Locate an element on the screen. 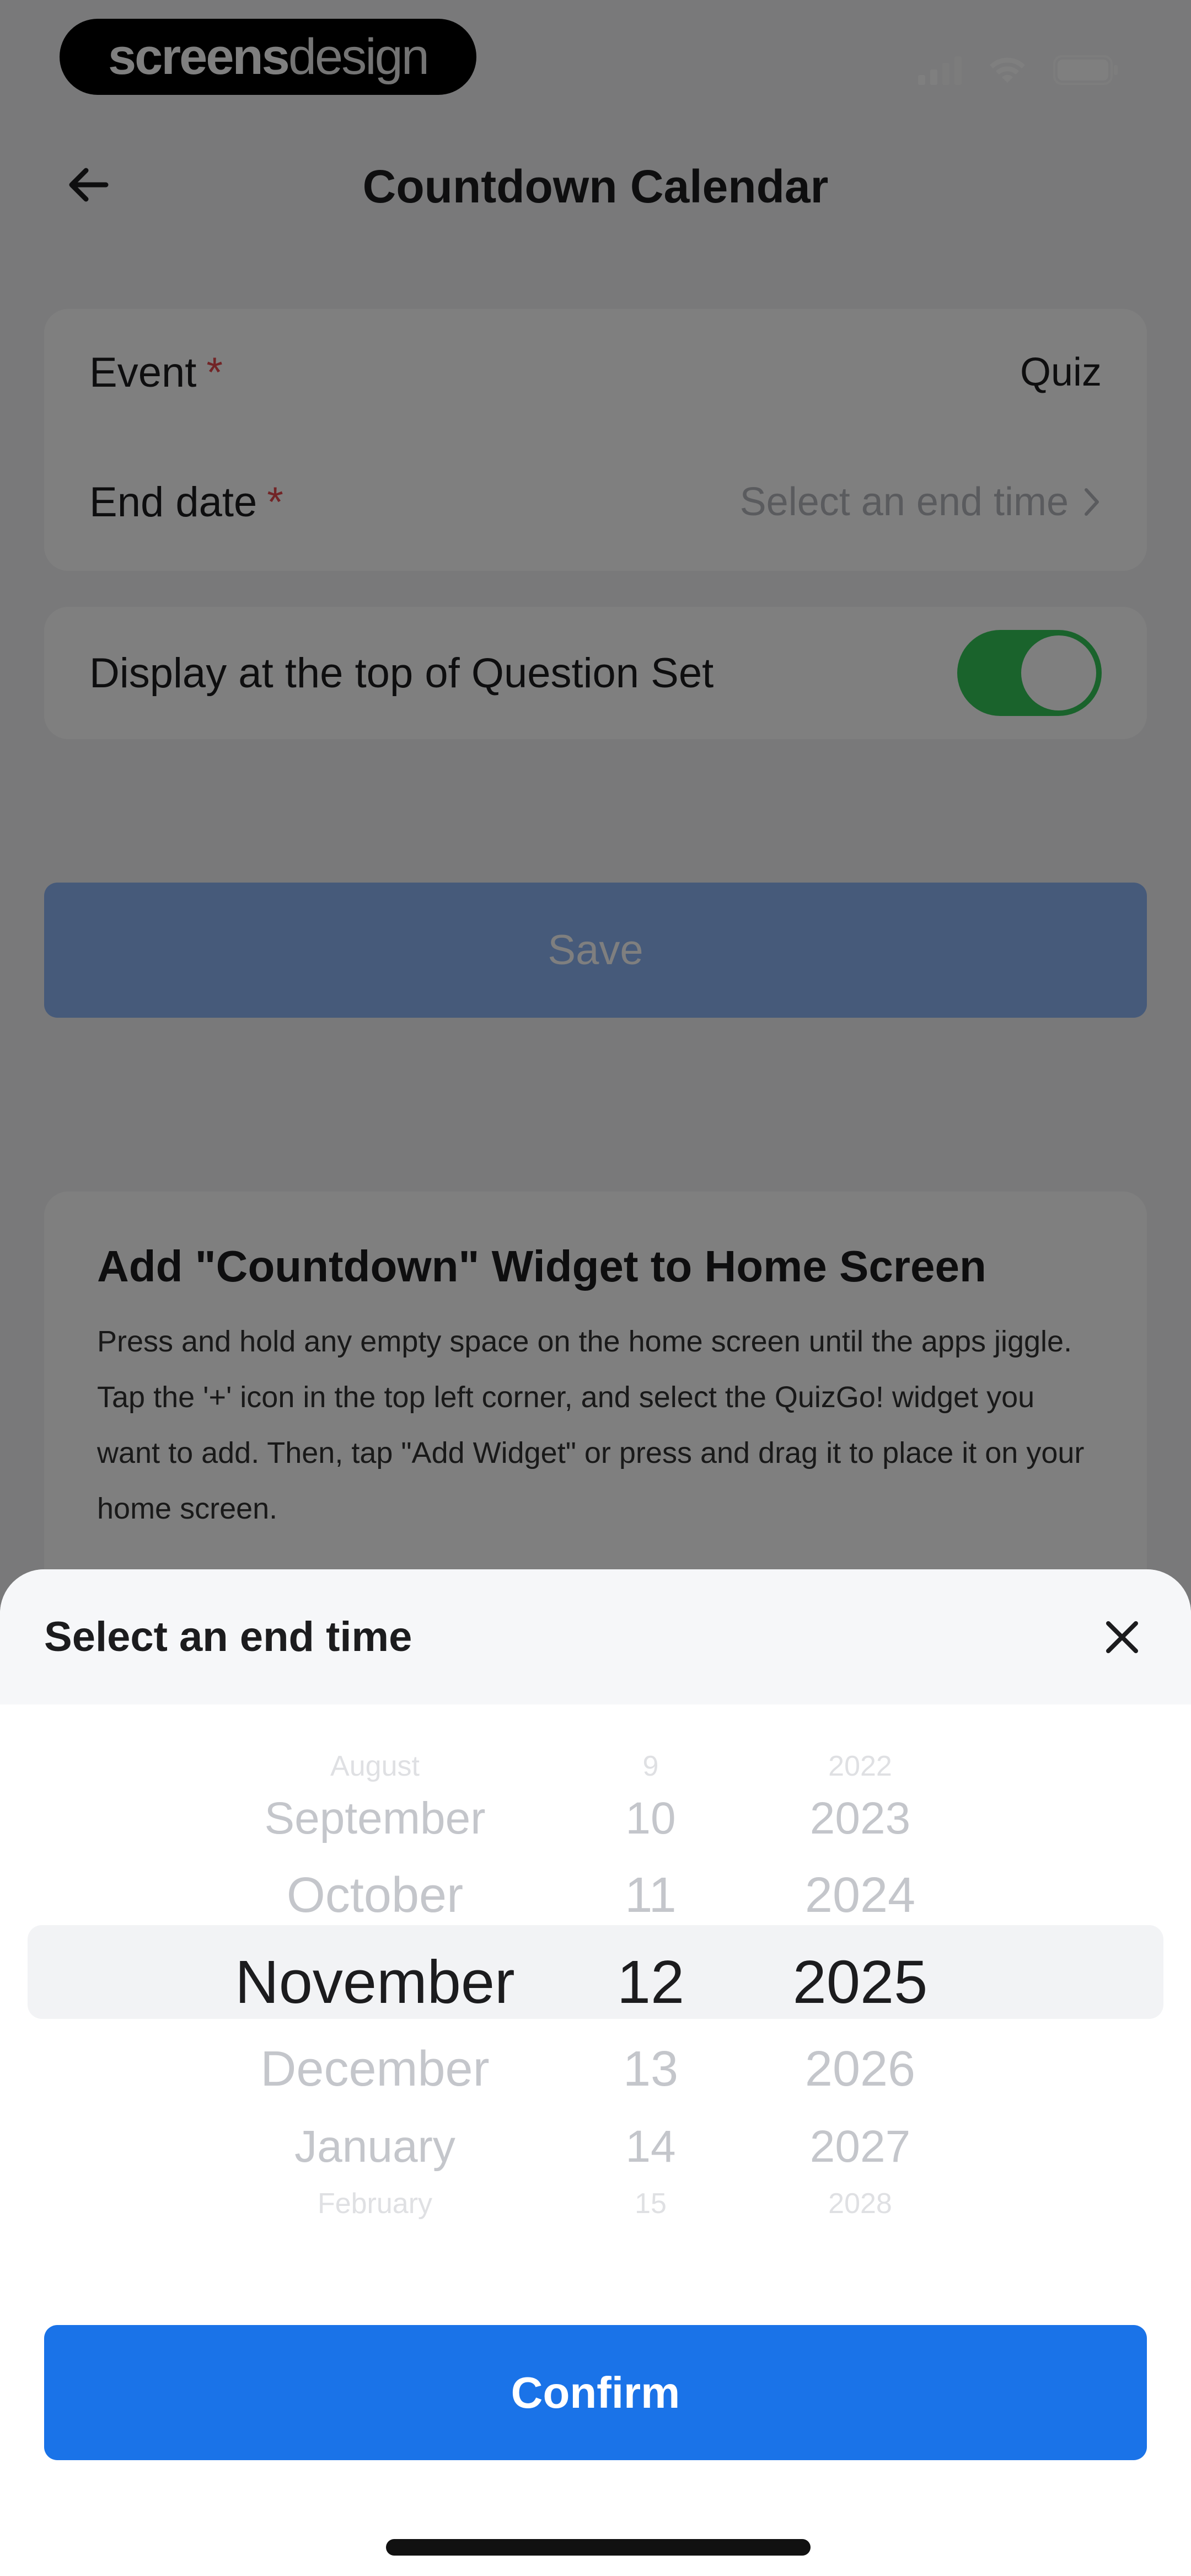  day-option: 15 is located at coordinates (651, 2203).